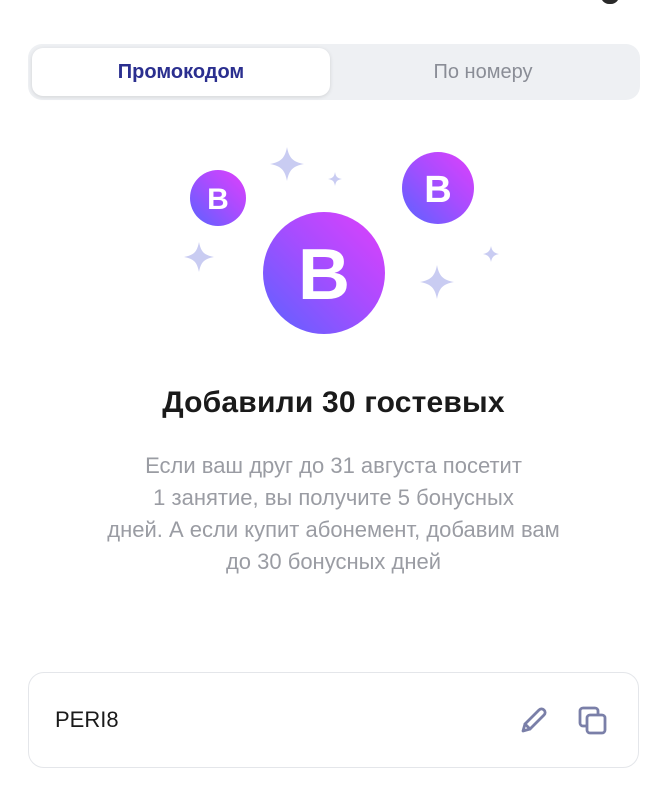  I want to click on small-badge-right: B, so click(438, 188).